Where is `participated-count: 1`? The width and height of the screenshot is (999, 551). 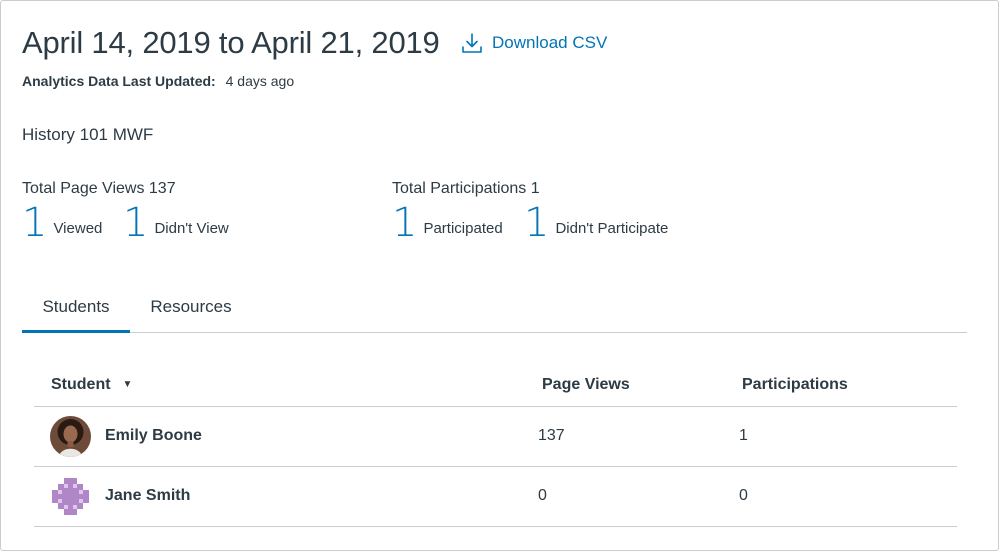 participated-count: 1 is located at coordinates (405, 223).